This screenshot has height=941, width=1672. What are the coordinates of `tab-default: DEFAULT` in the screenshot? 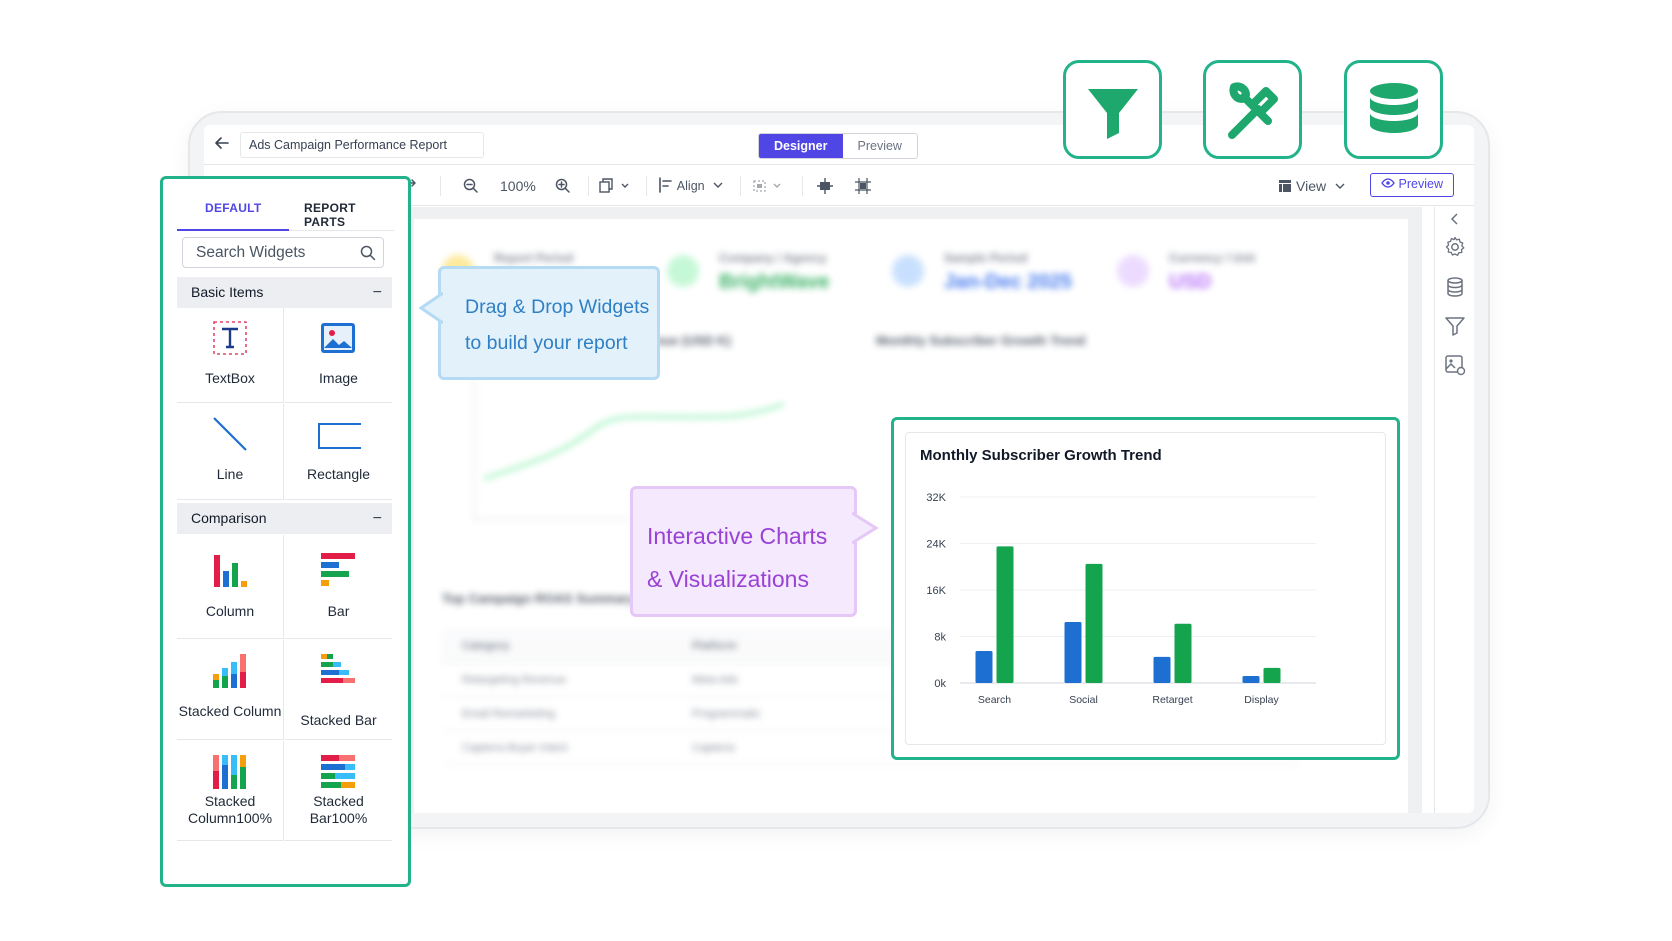 It's located at (233, 208).